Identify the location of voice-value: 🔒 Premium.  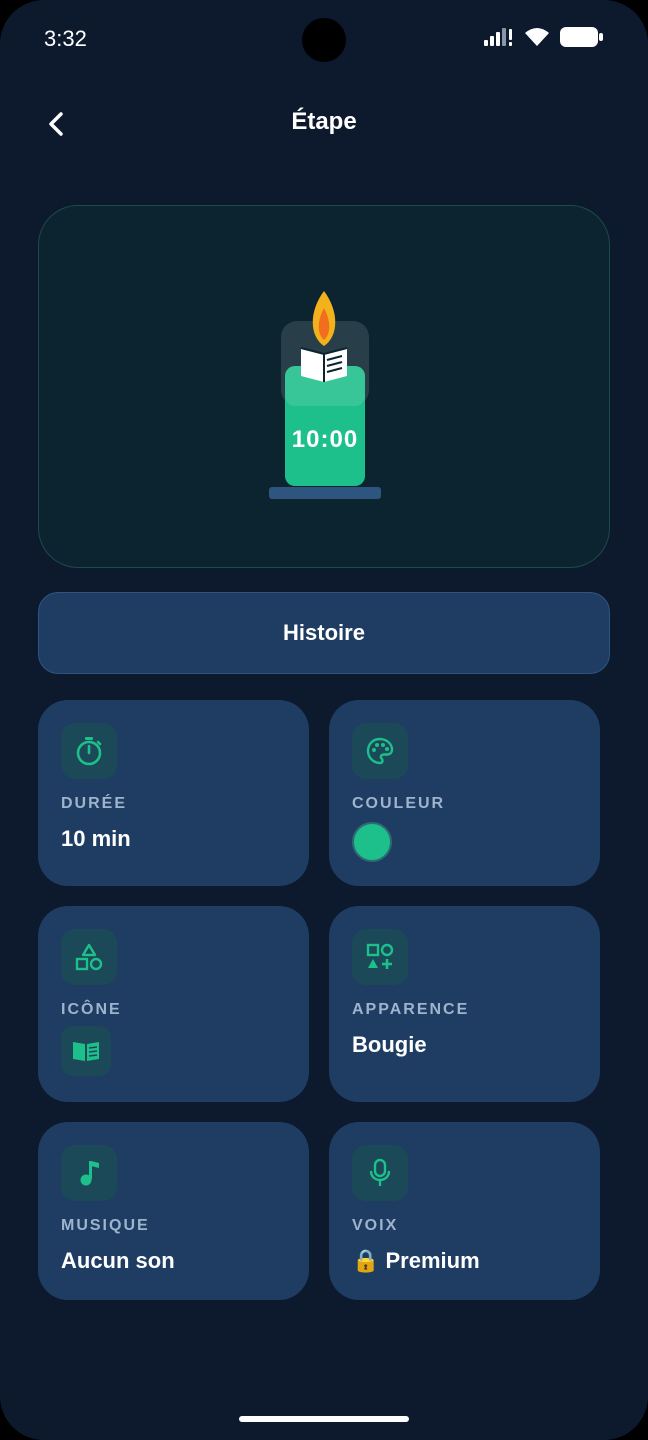
(416, 1260).